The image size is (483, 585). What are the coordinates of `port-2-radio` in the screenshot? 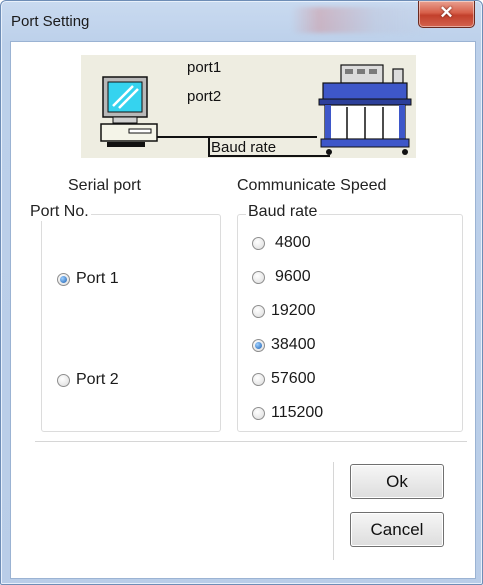 It's located at (63, 380).